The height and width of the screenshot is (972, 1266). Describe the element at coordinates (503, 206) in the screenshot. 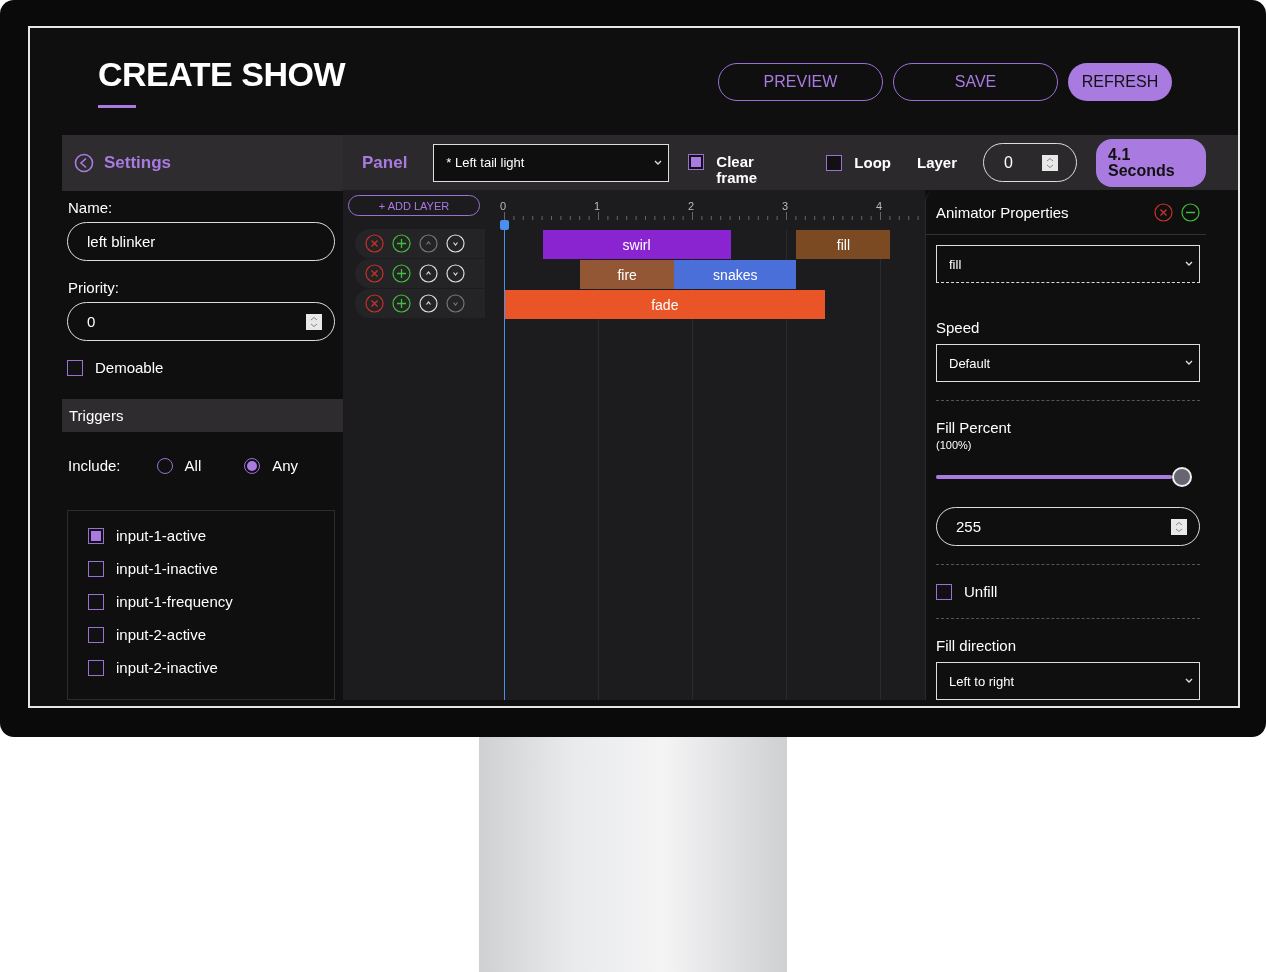

I see `tick-label: 0` at that location.